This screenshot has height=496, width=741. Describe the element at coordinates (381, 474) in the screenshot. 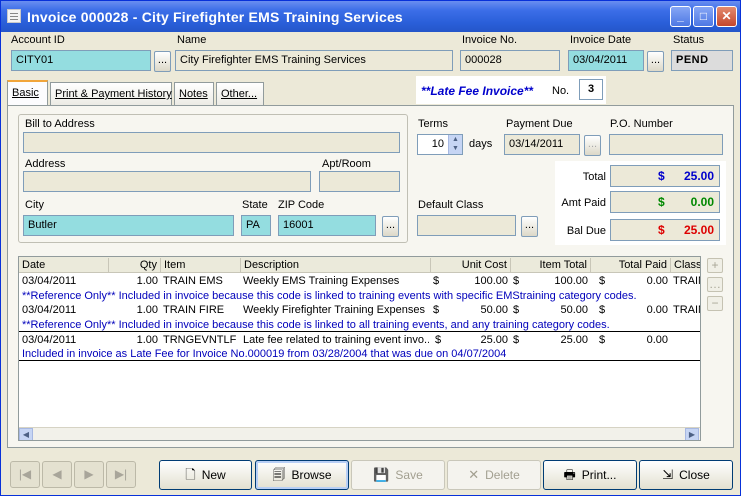

I see `save-icon: 💾` at that location.